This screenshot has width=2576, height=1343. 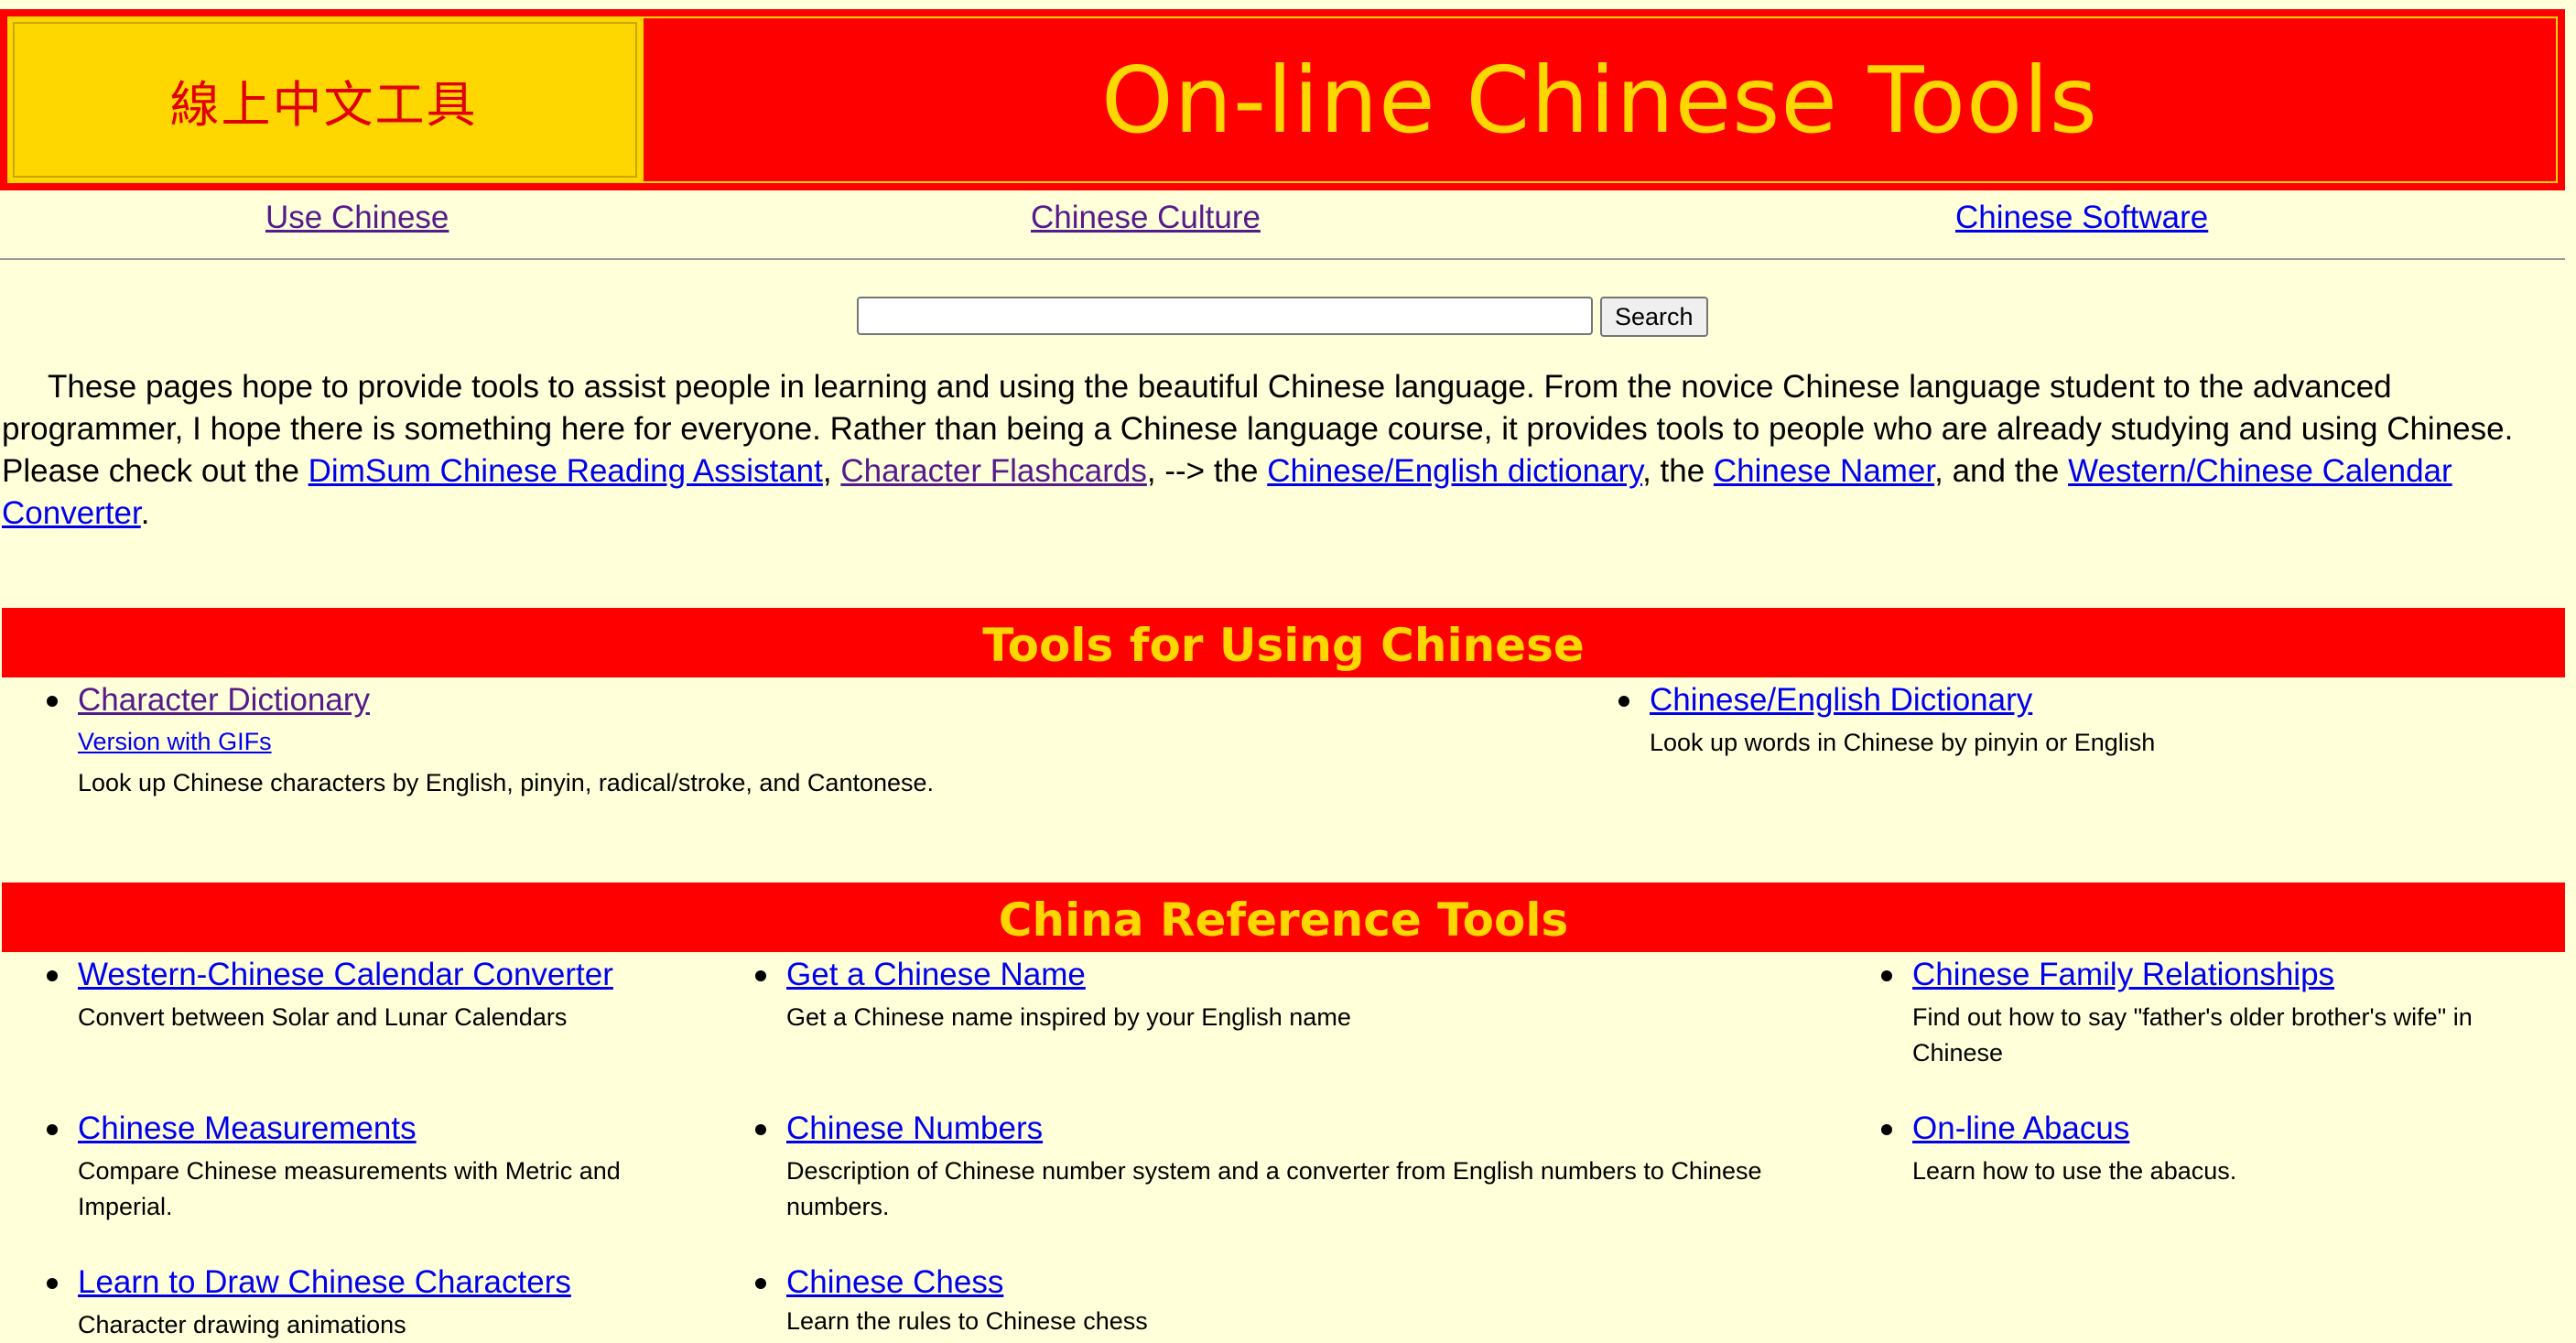 What do you see at coordinates (242, 1324) in the screenshot?
I see `item-description: Character drawing animations` at bounding box center [242, 1324].